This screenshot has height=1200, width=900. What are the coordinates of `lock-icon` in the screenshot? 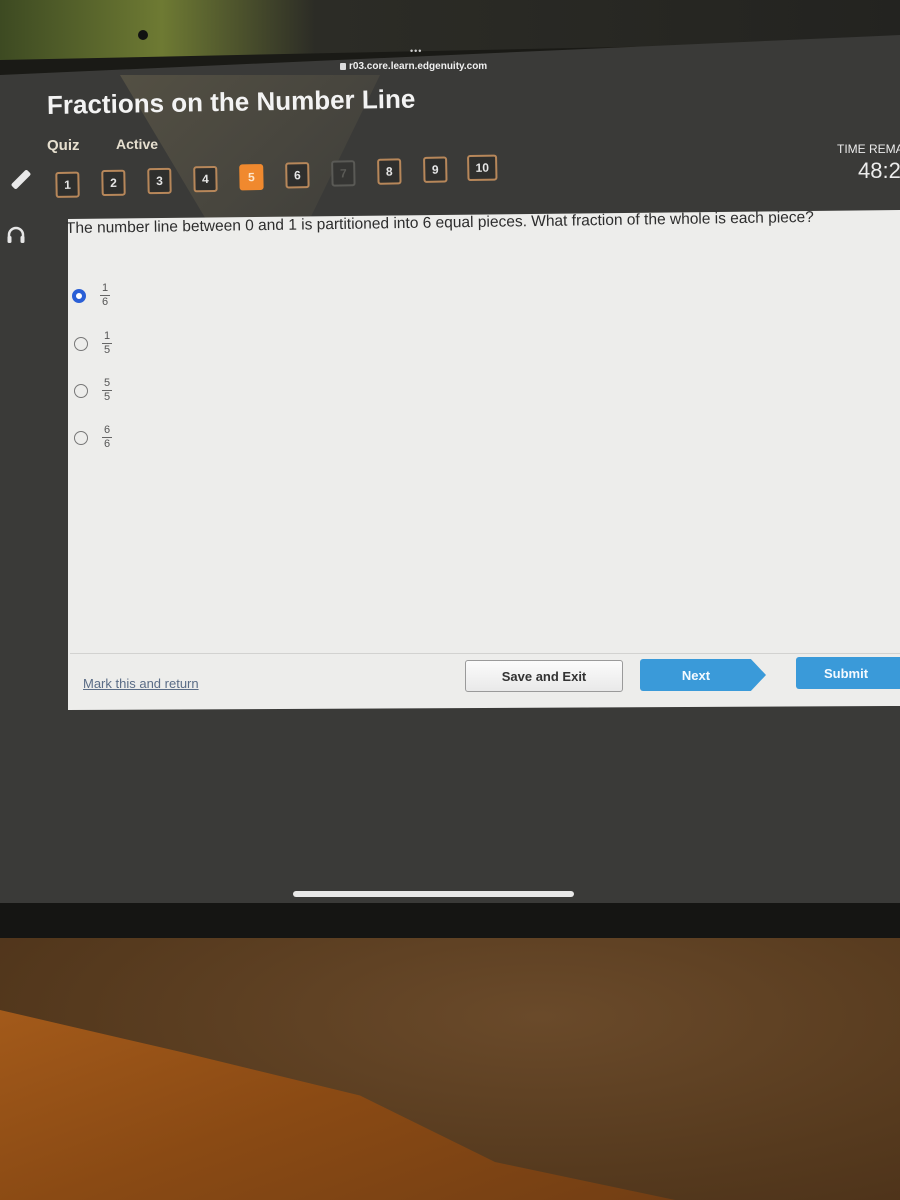 It's located at (343, 66).